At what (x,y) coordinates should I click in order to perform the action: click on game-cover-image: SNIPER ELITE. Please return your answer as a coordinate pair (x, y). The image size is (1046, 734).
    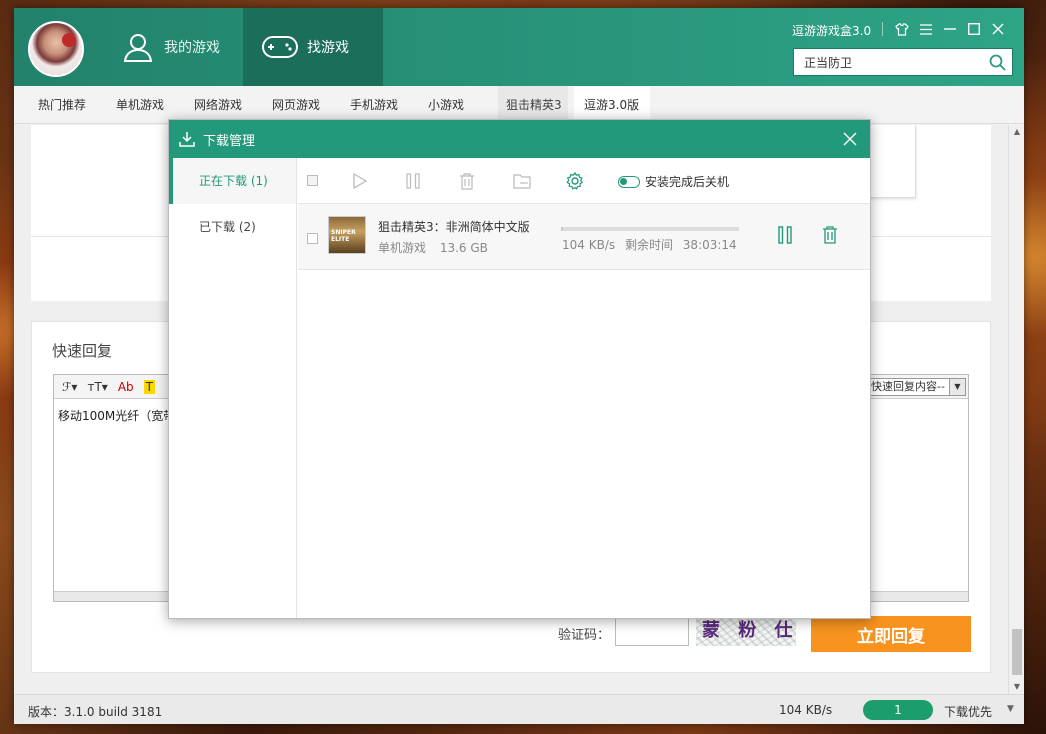
    Looking at the image, I should click on (347, 235).